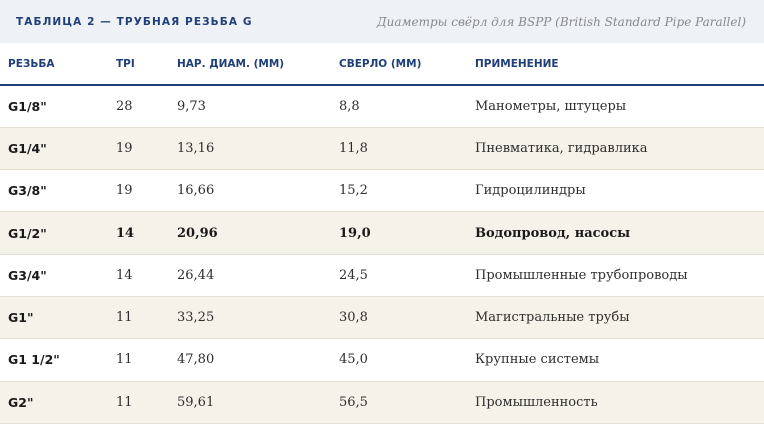 The height and width of the screenshot is (424, 764). I want to click on cell-outer-diameter: 33,25, so click(196, 318).